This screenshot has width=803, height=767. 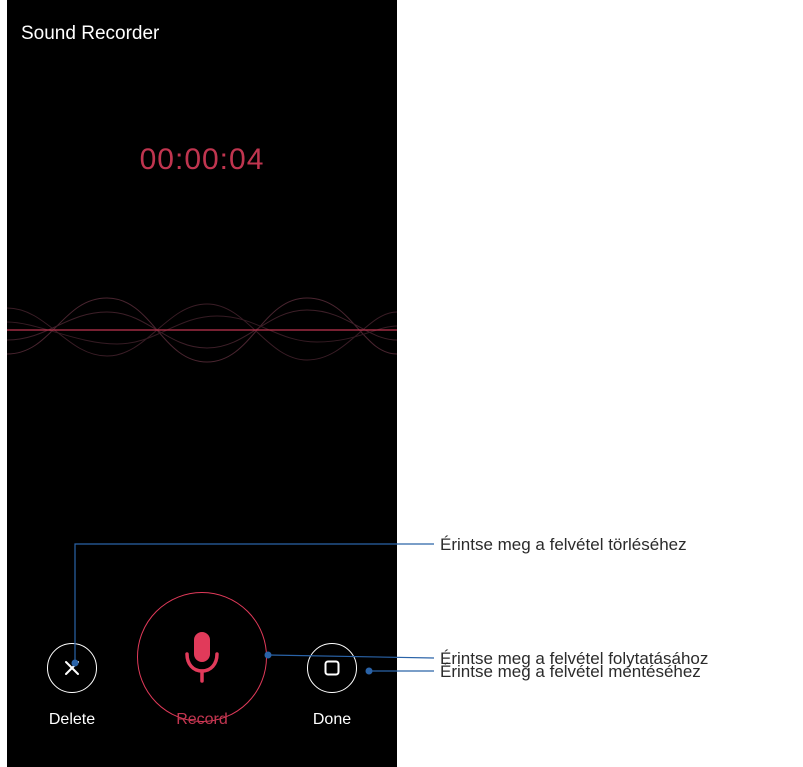 What do you see at coordinates (90, 33) in the screenshot?
I see `app-title: Sound Recorder` at bounding box center [90, 33].